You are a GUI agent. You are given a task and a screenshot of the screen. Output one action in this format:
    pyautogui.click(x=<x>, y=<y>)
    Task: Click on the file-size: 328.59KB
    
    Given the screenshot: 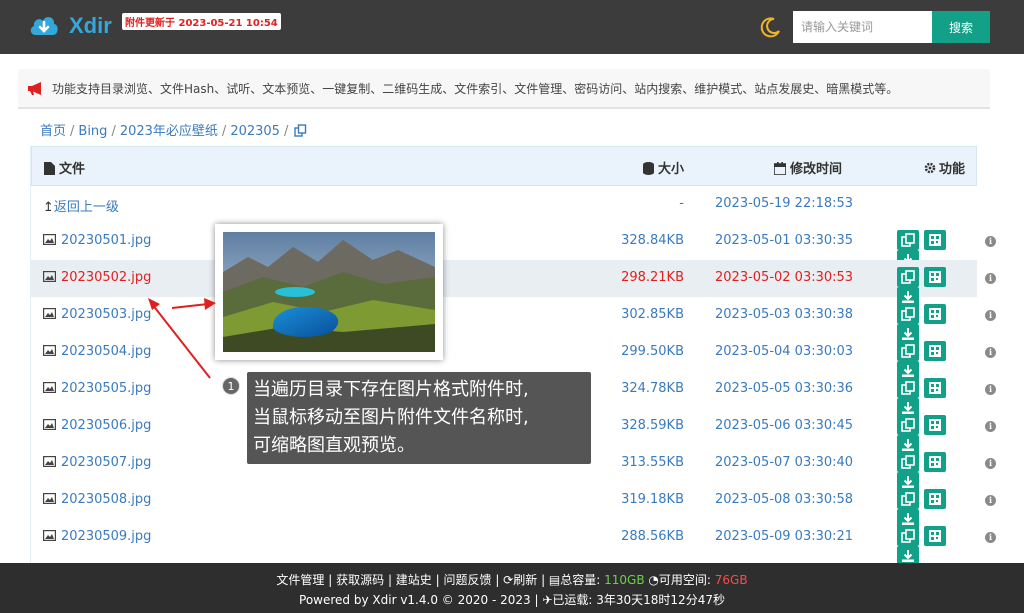 What is the action you would take?
    pyautogui.click(x=652, y=425)
    